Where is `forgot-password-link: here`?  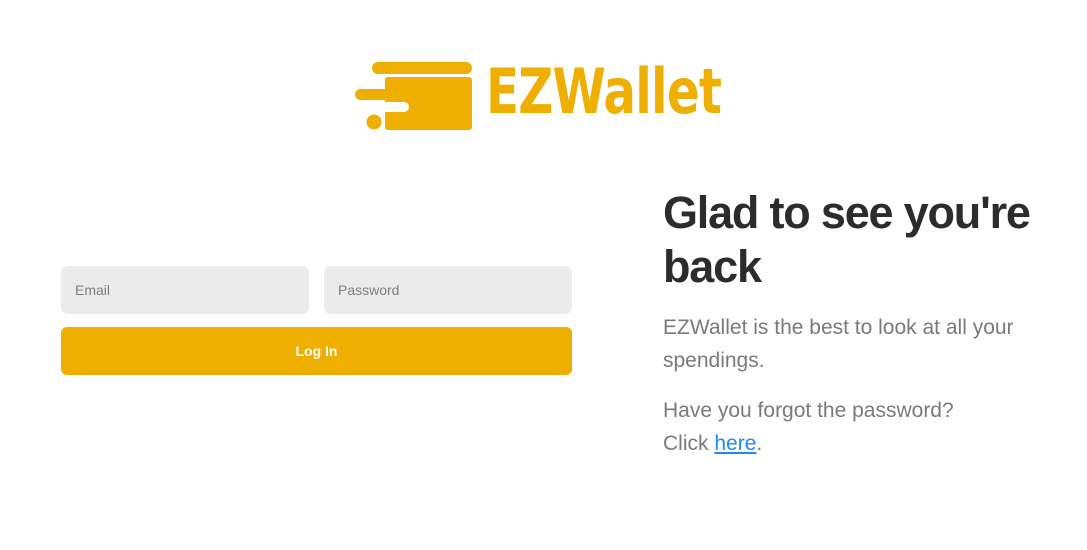
forgot-password-link: here is located at coordinates (735, 443).